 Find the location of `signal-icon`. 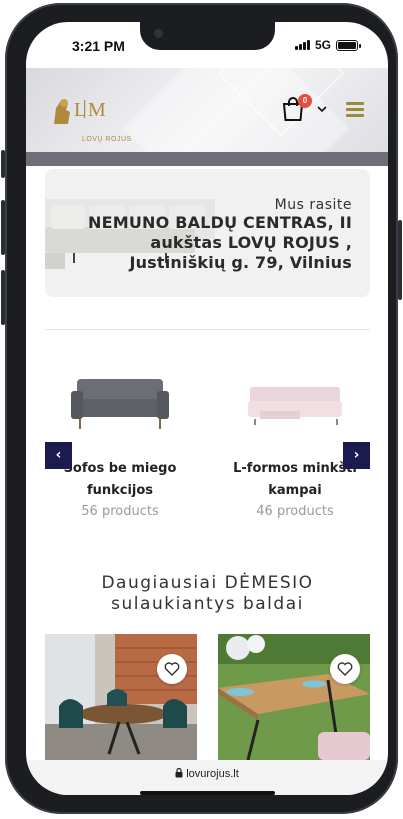

signal-icon is located at coordinates (302, 45).